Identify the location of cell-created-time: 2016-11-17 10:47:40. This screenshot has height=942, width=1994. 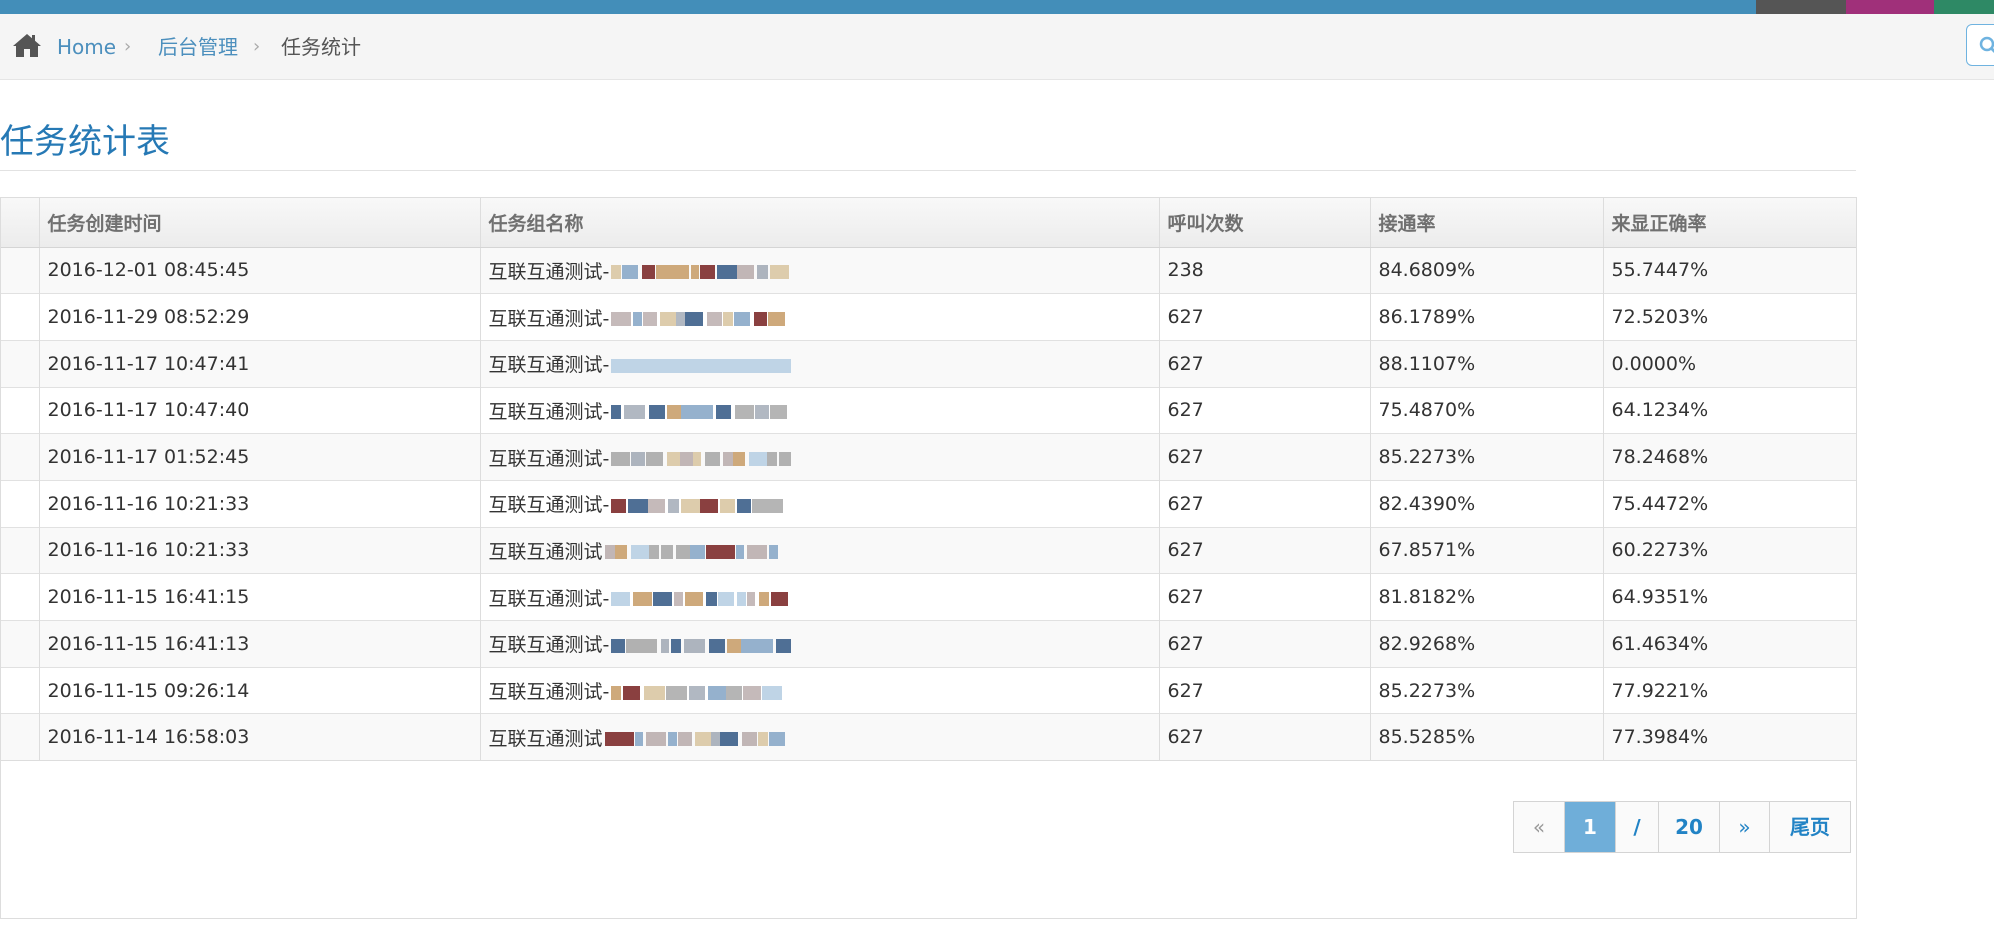
(260, 410).